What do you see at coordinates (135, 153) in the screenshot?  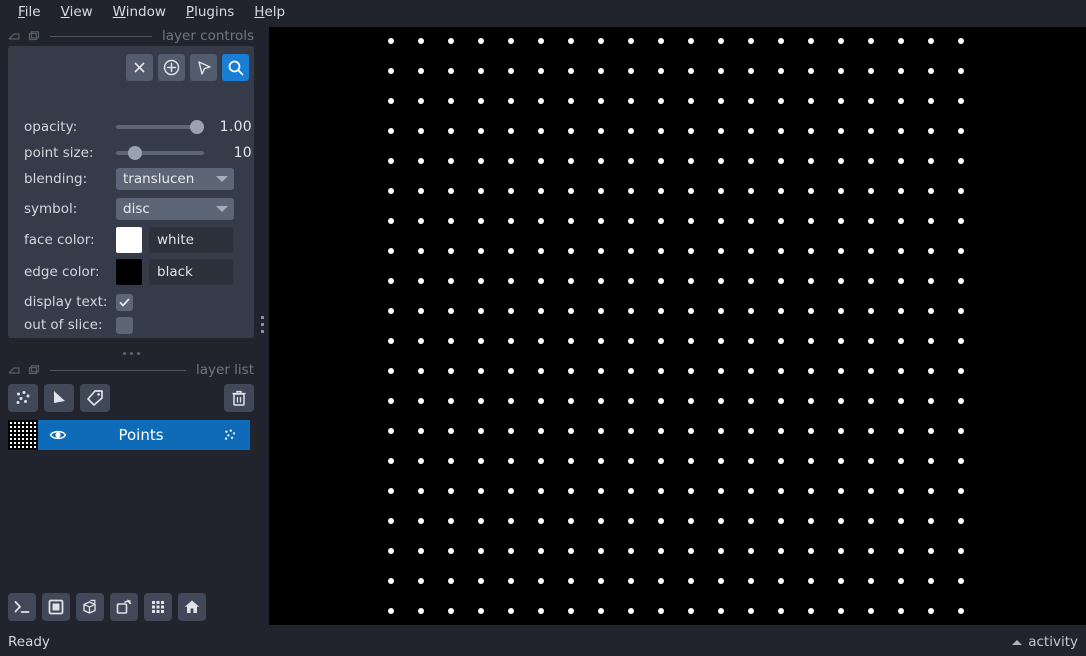 I see `point-size-slider-handle` at bounding box center [135, 153].